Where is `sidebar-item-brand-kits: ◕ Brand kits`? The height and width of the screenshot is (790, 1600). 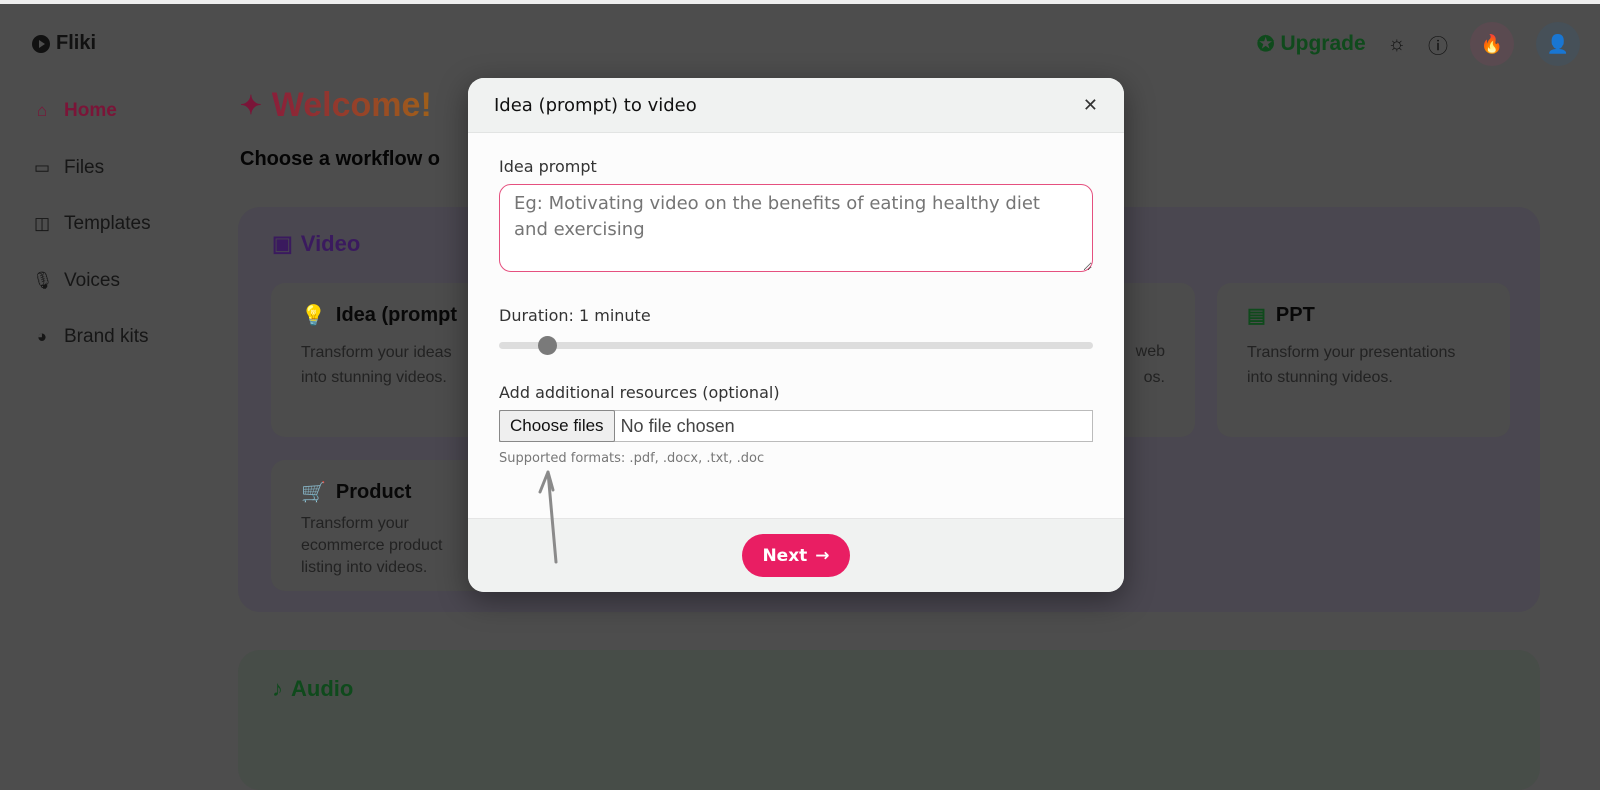 sidebar-item-brand-kits: ◕ Brand kits is located at coordinates (90, 337).